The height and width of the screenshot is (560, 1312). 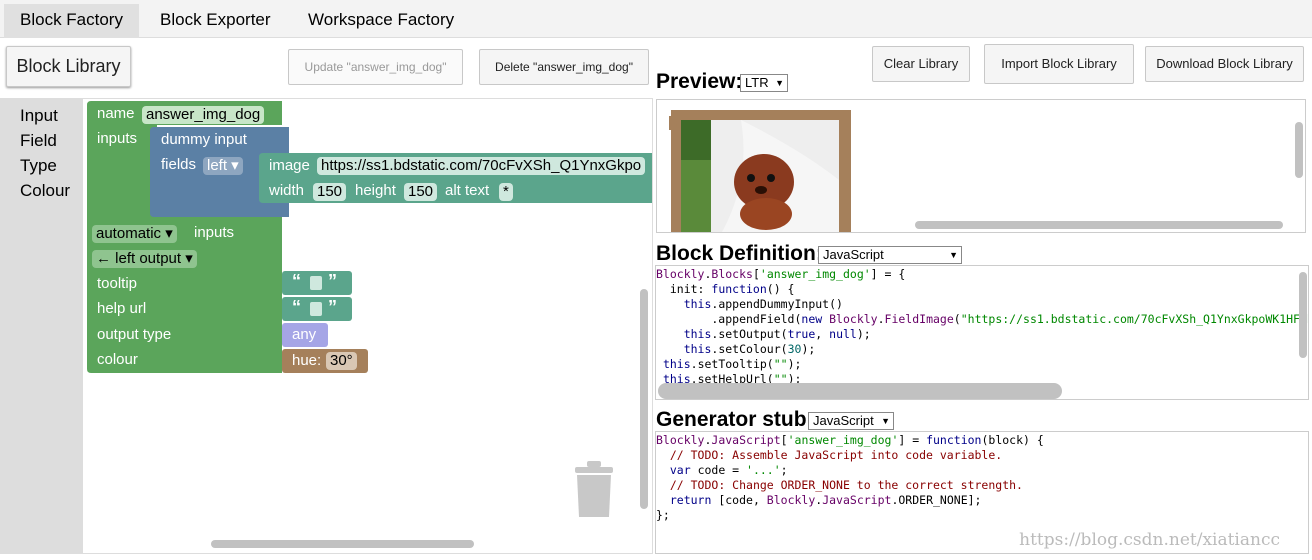 What do you see at coordinates (117, 283) in the screenshot?
I see `tooltip-label: tooltip` at bounding box center [117, 283].